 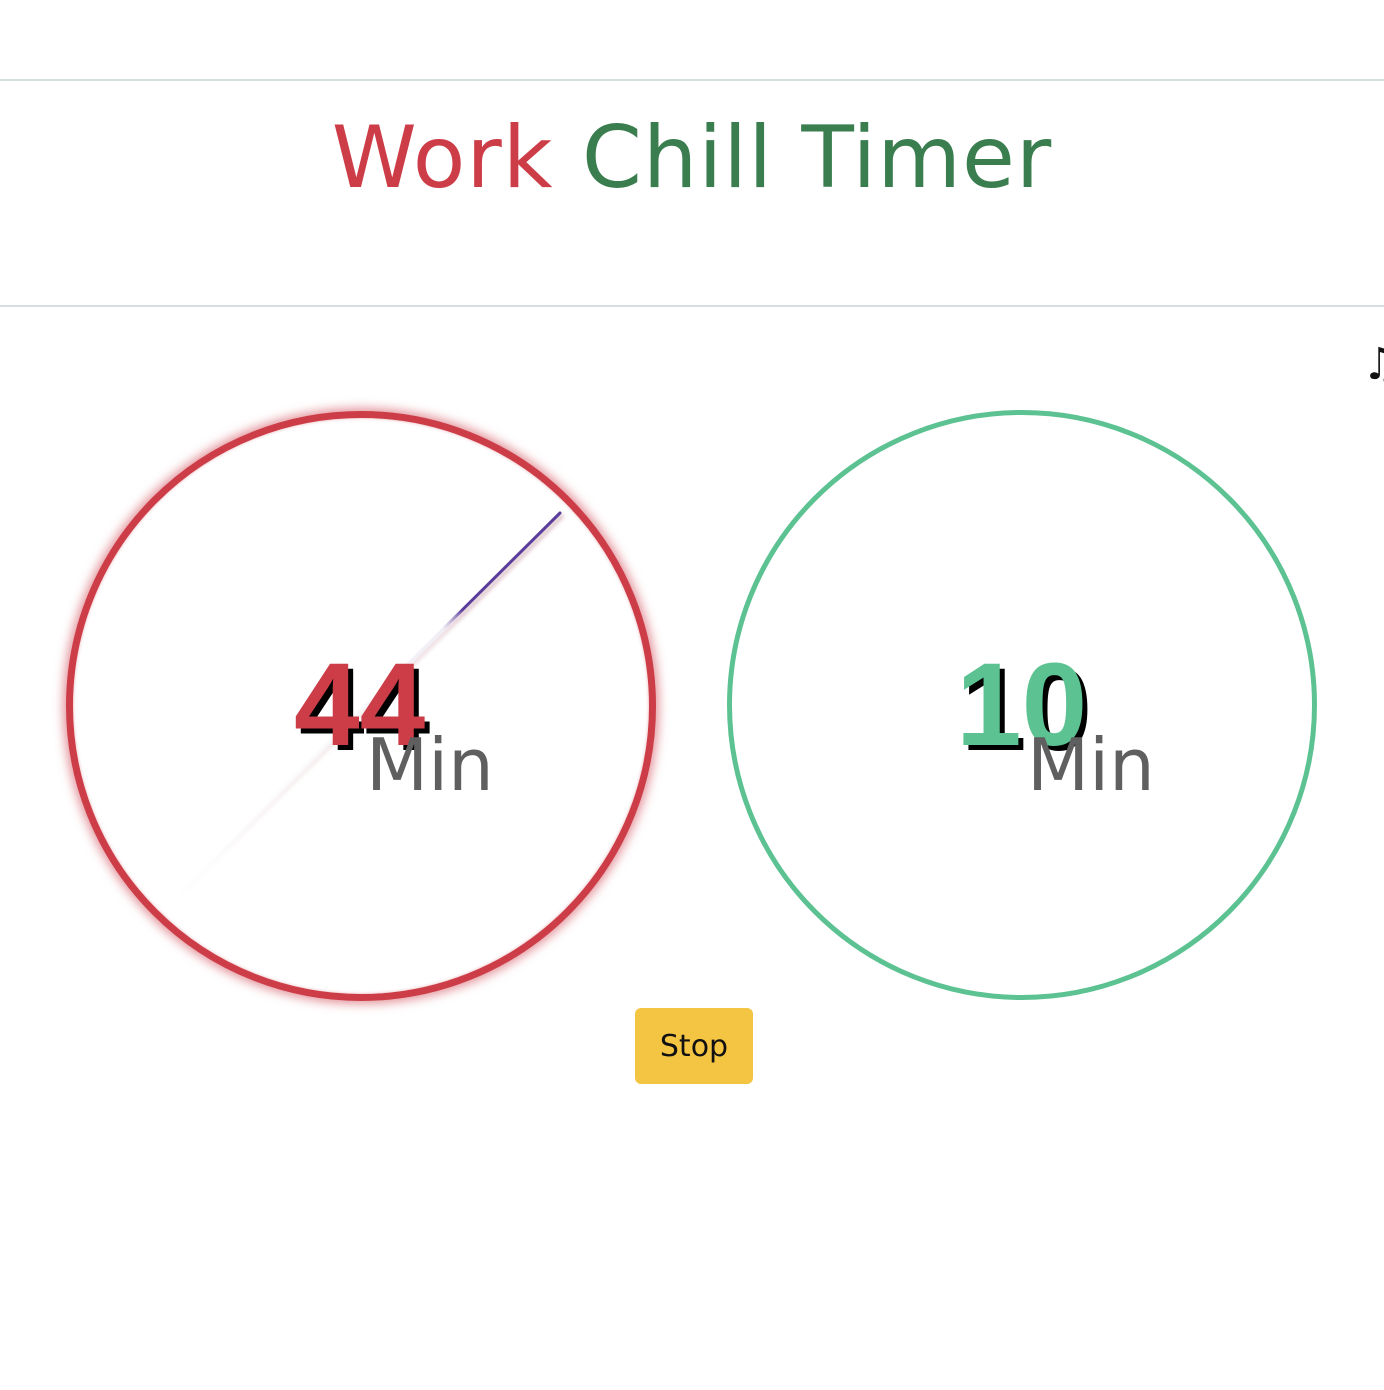 I want to click on app-title: Work Chill Timer, so click(x=692, y=158).